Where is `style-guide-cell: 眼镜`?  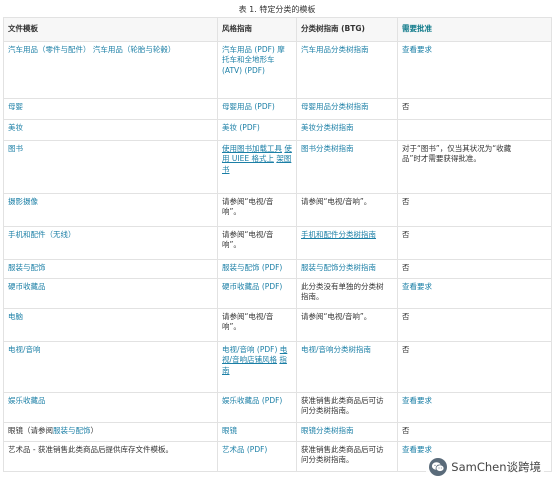 style-guide-cell: 眼镜 is located at coordinates (257, 431).